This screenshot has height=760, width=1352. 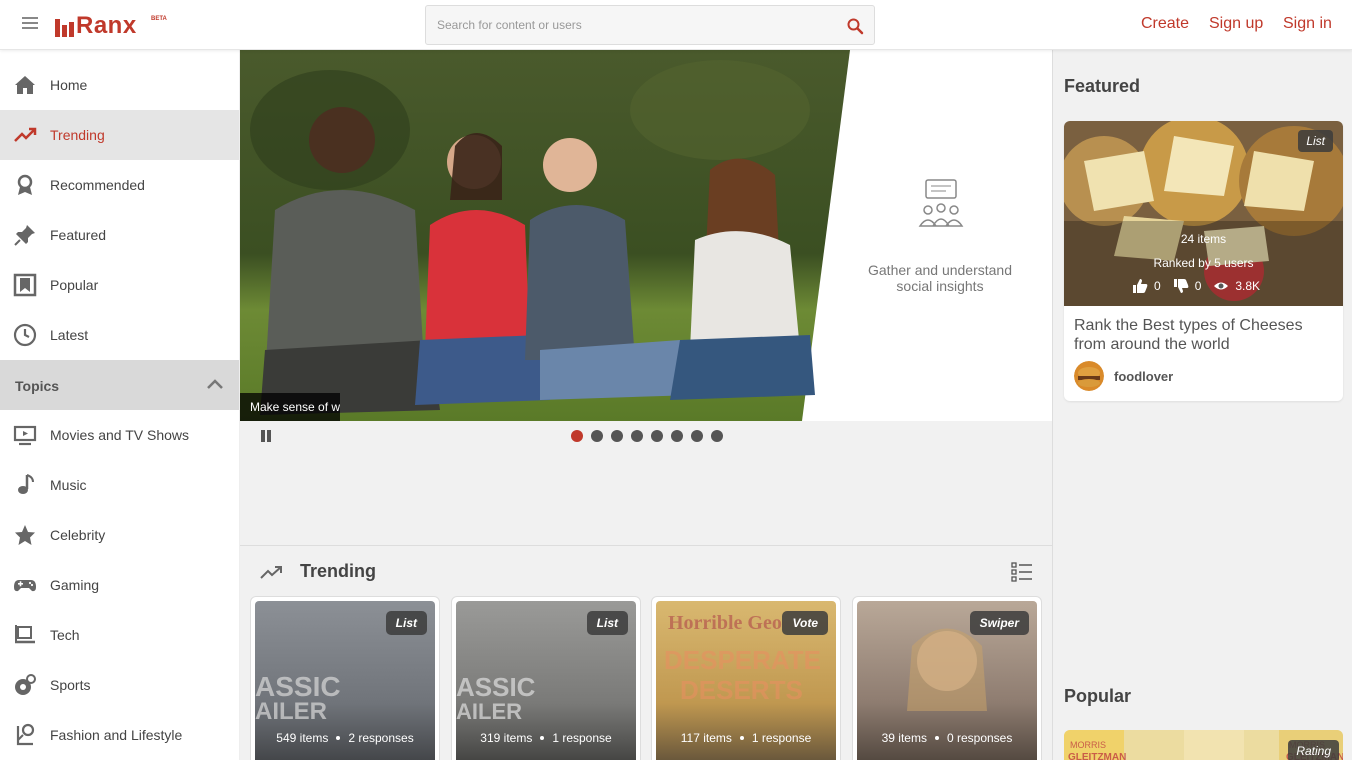 I want to click on sidebar-item-label: Tech, so click(x=65, y=635).